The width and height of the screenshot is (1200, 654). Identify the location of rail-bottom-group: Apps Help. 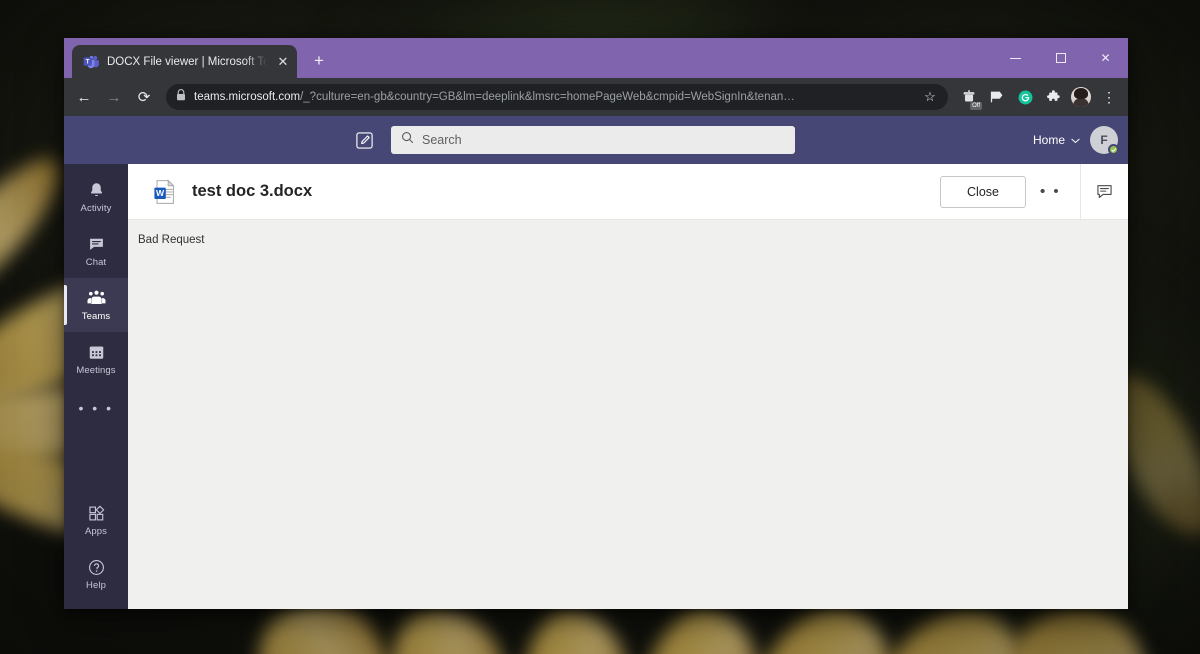
(96, 551).